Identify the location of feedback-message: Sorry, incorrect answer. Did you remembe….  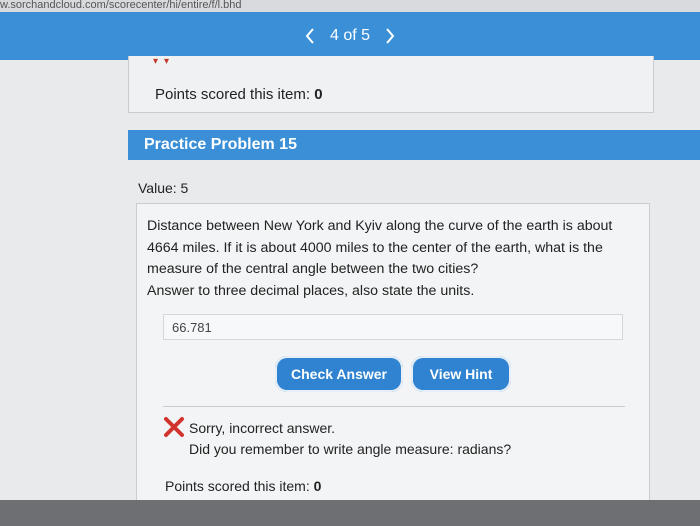
(337, 438).